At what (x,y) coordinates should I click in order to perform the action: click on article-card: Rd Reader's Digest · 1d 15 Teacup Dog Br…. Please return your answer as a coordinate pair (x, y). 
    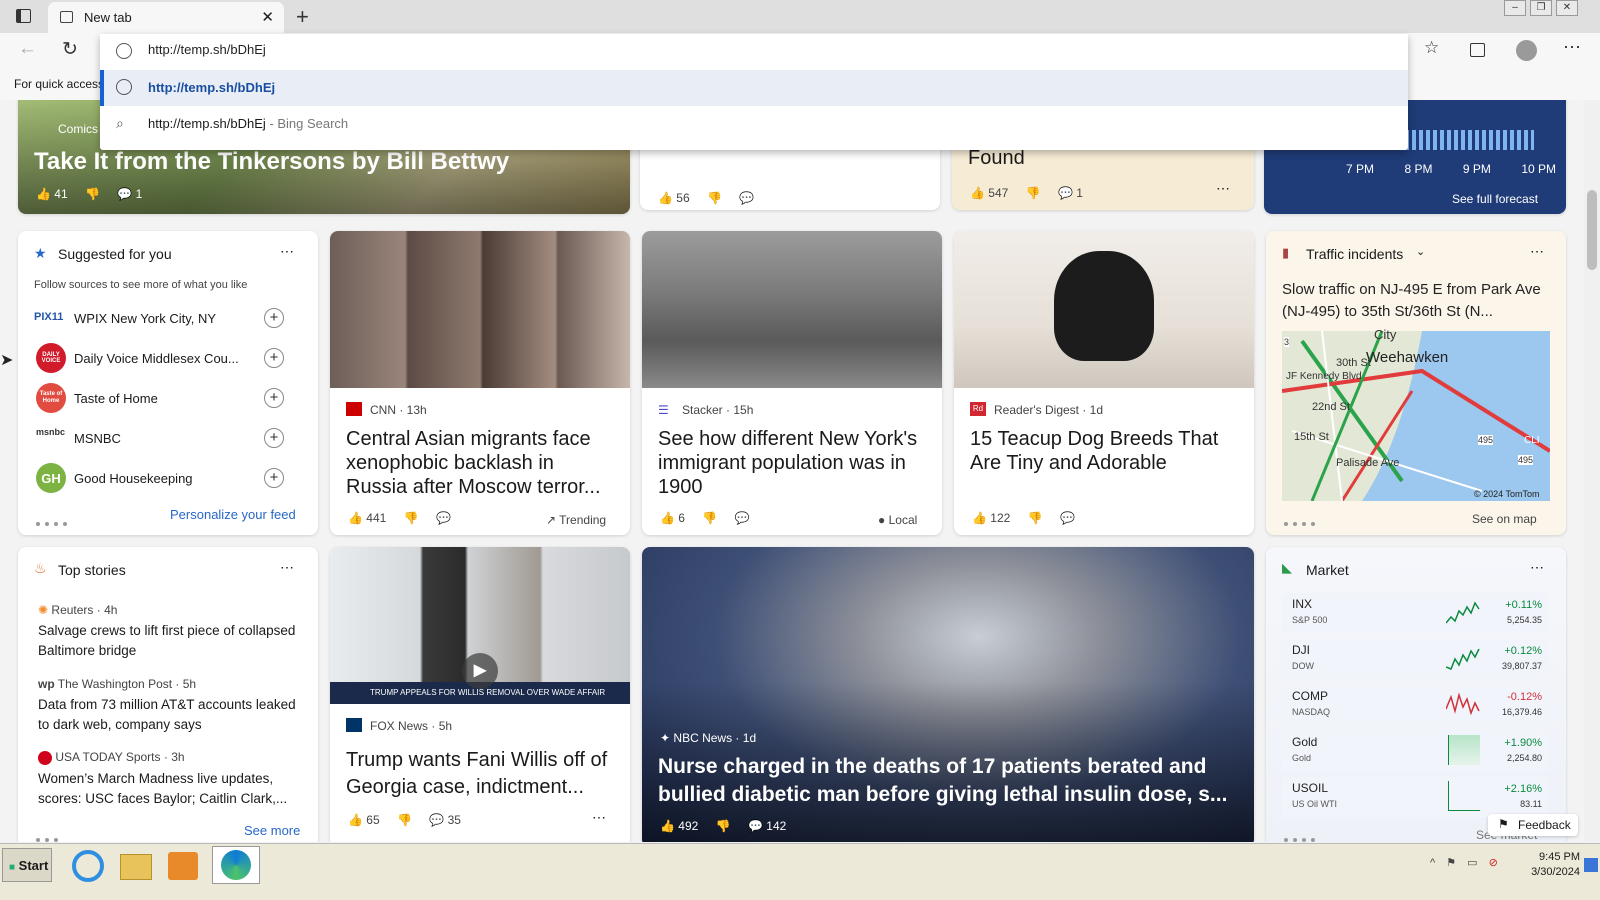
    Looking at the image, I should click on (1104, 383).